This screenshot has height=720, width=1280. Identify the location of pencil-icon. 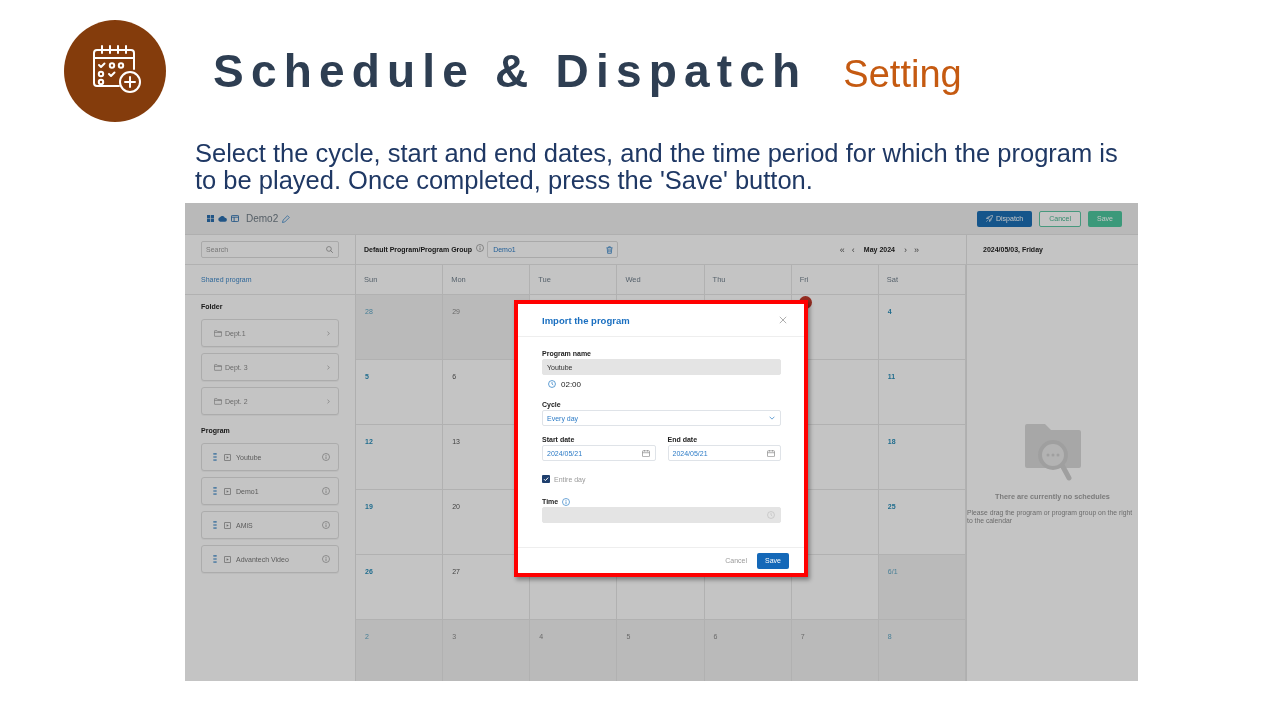
(286, 218).